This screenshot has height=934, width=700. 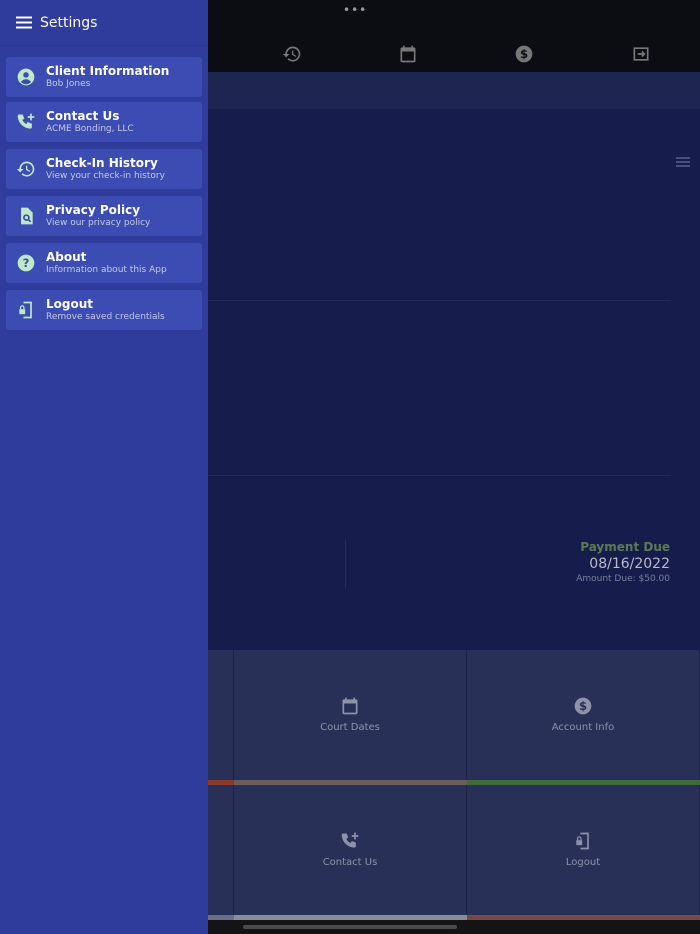 I want to click on home-indicator, so click(x=350, y=927).